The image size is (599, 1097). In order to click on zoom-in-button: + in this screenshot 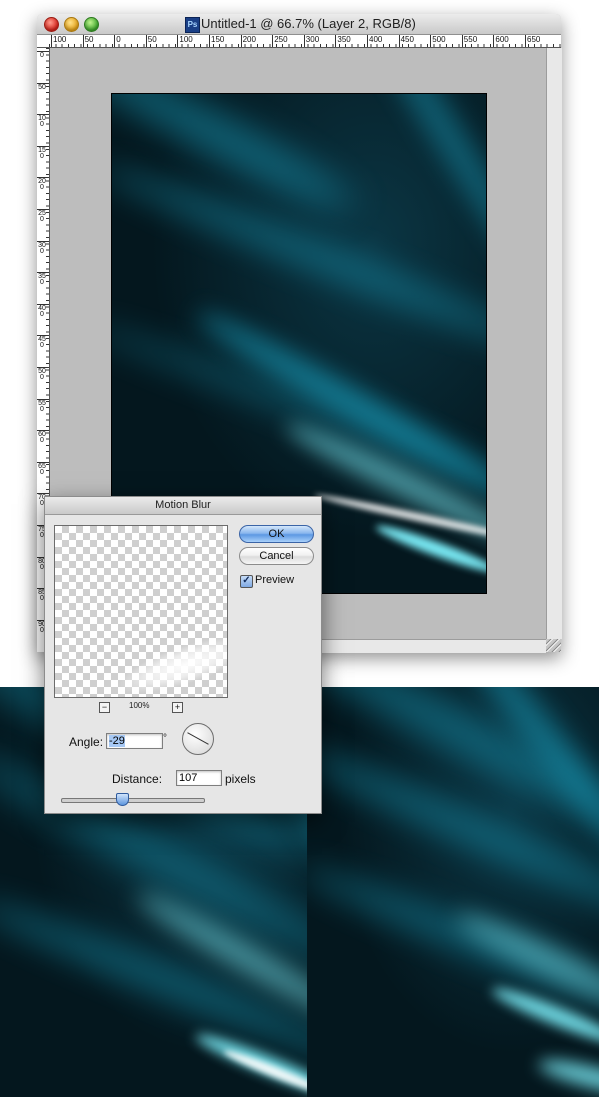, I will do `click(177, 707)`.